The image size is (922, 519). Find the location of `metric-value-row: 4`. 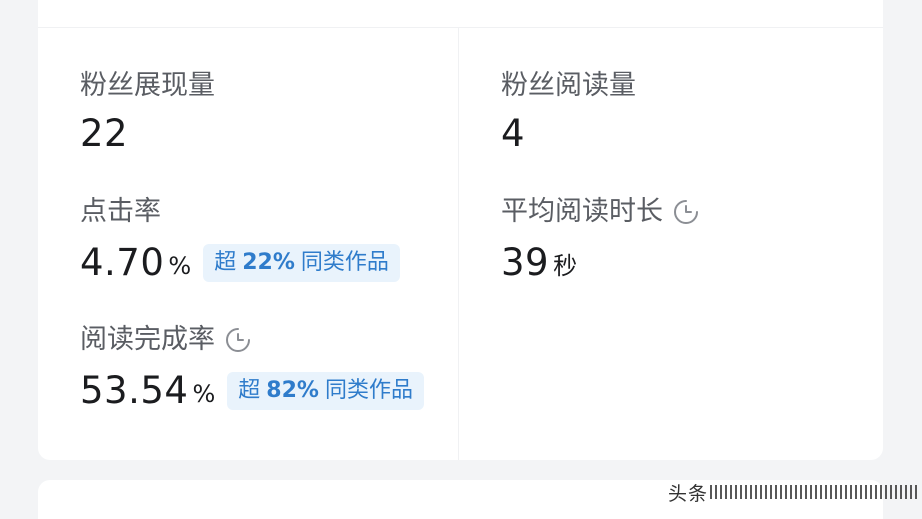

metric-value-row: 4 is located at coordinates (513, 134).